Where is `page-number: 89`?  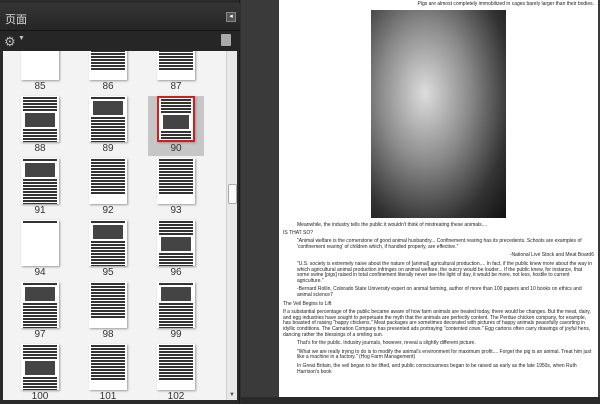 page-number: 89 is located at coordinates (108, 148).